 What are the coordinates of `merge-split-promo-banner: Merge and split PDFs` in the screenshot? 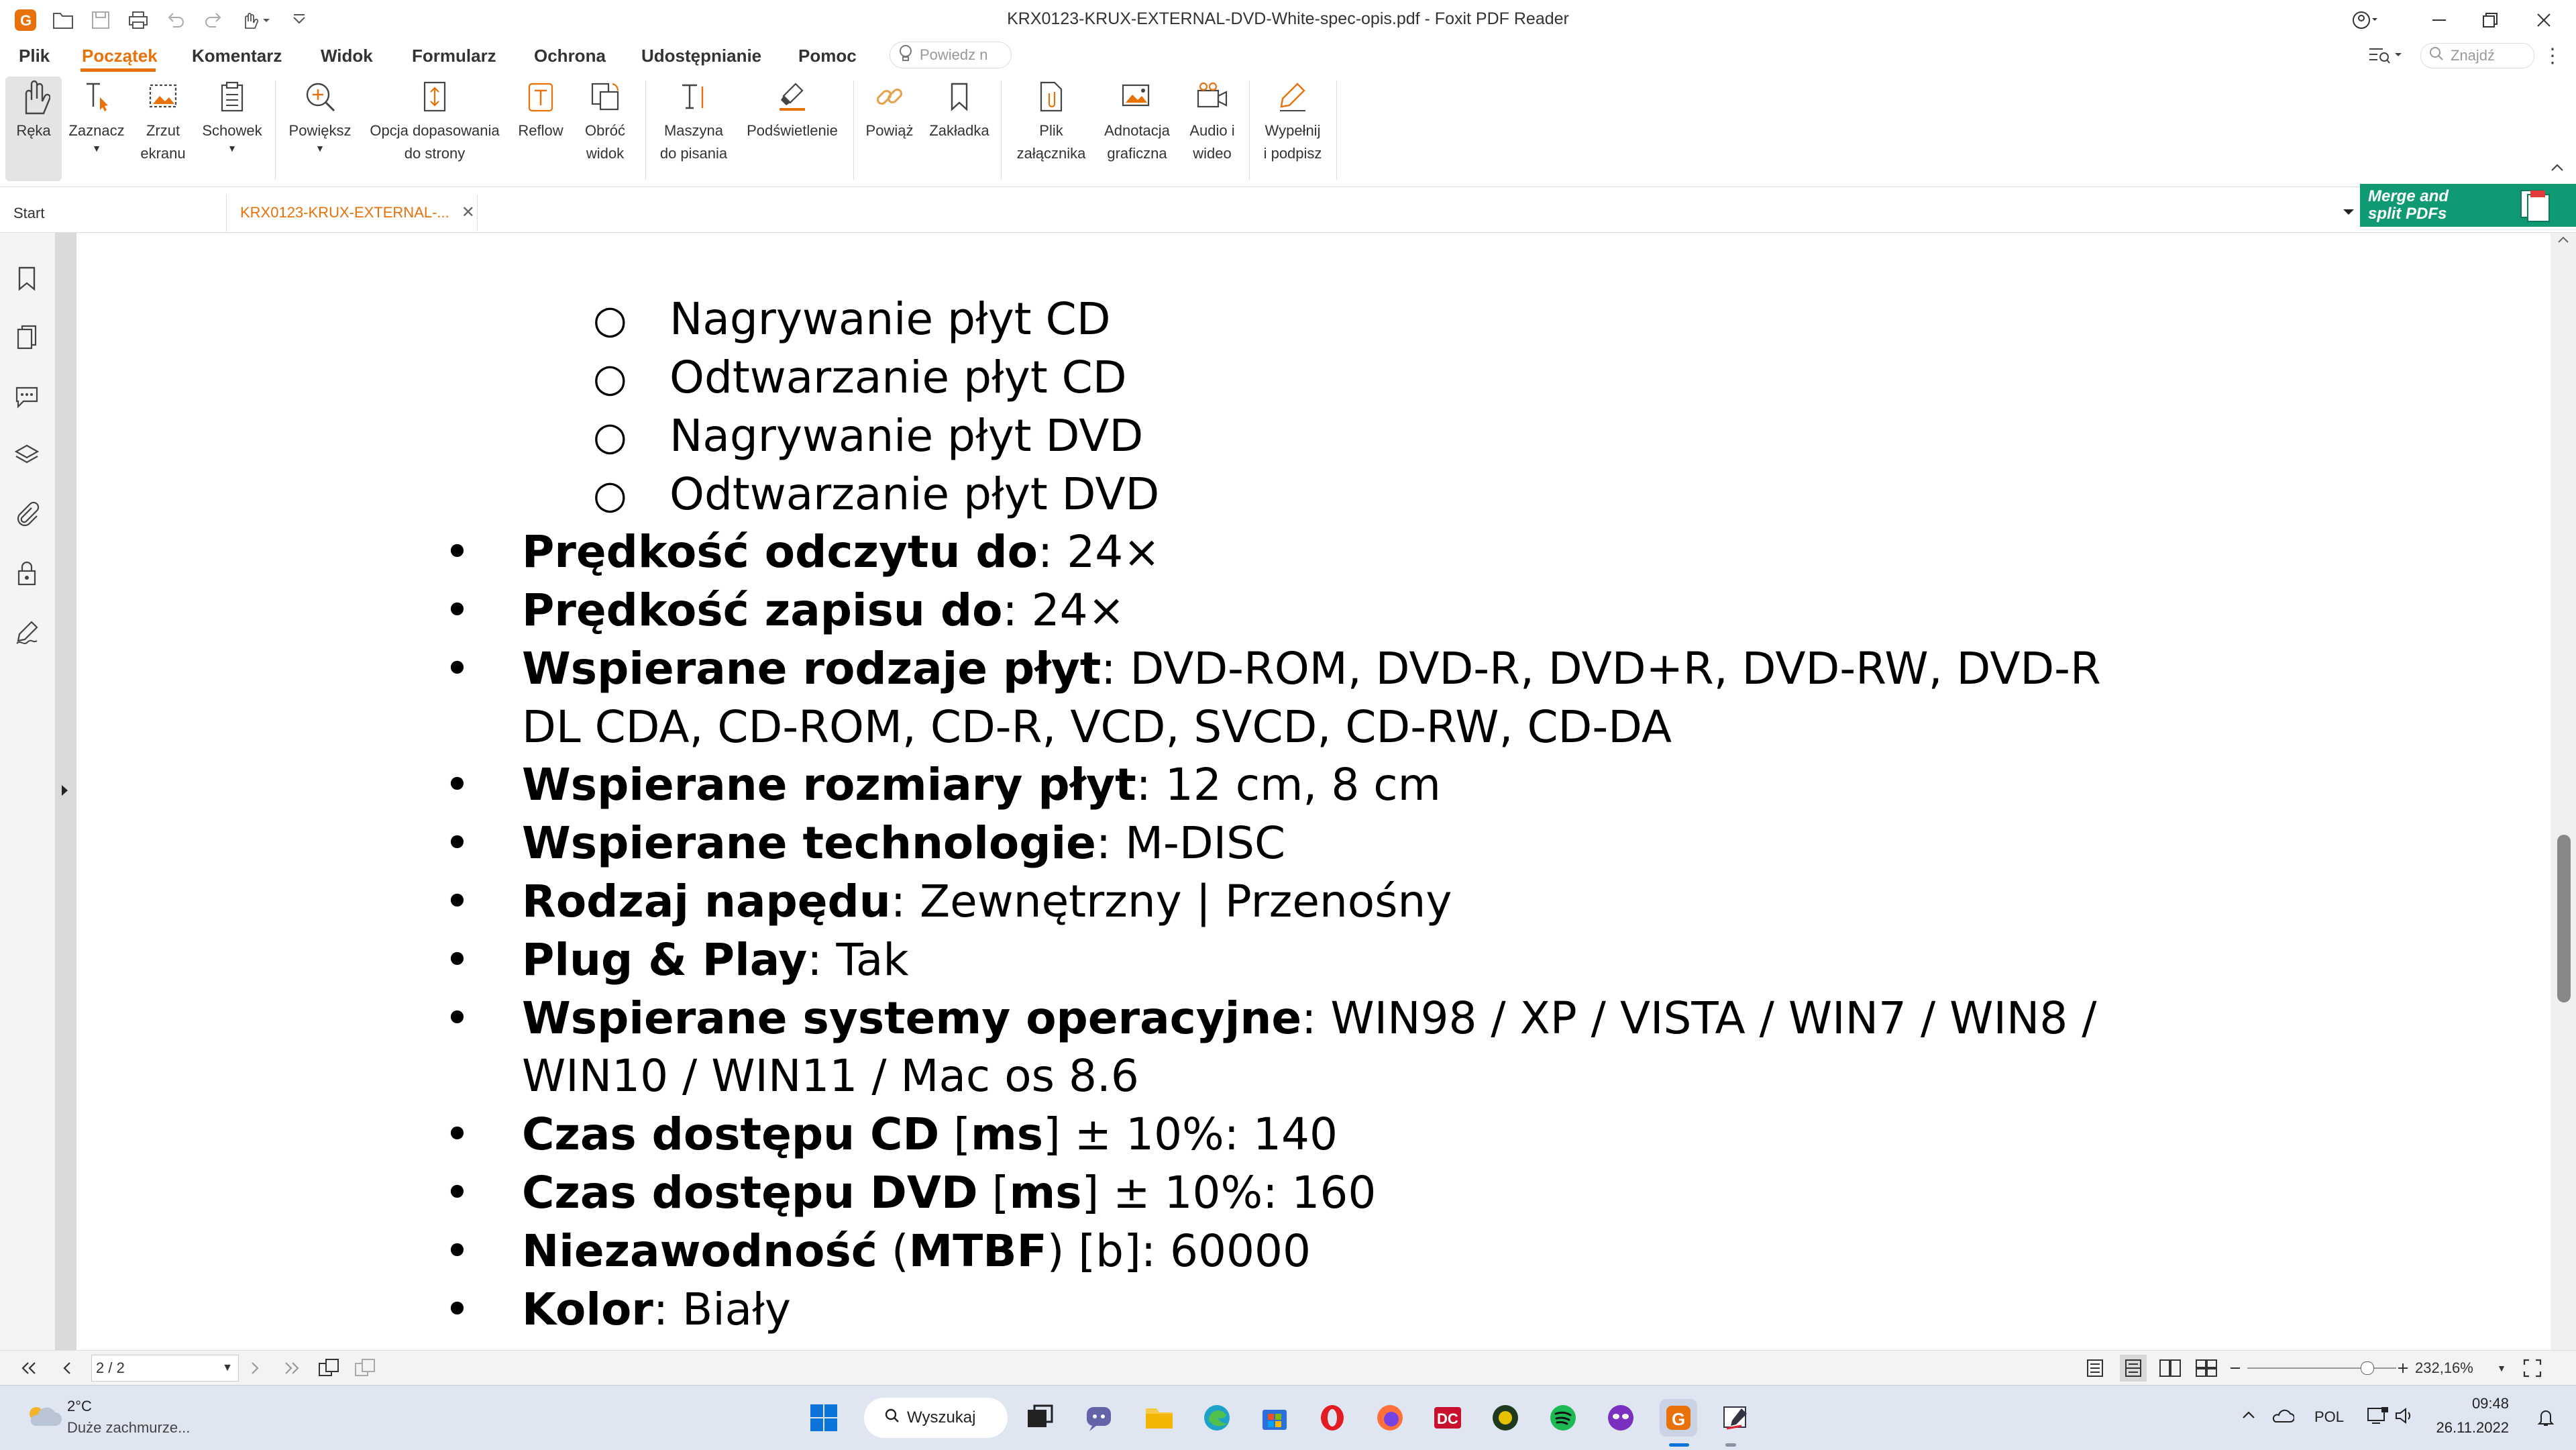 It's located at (2468, 205).